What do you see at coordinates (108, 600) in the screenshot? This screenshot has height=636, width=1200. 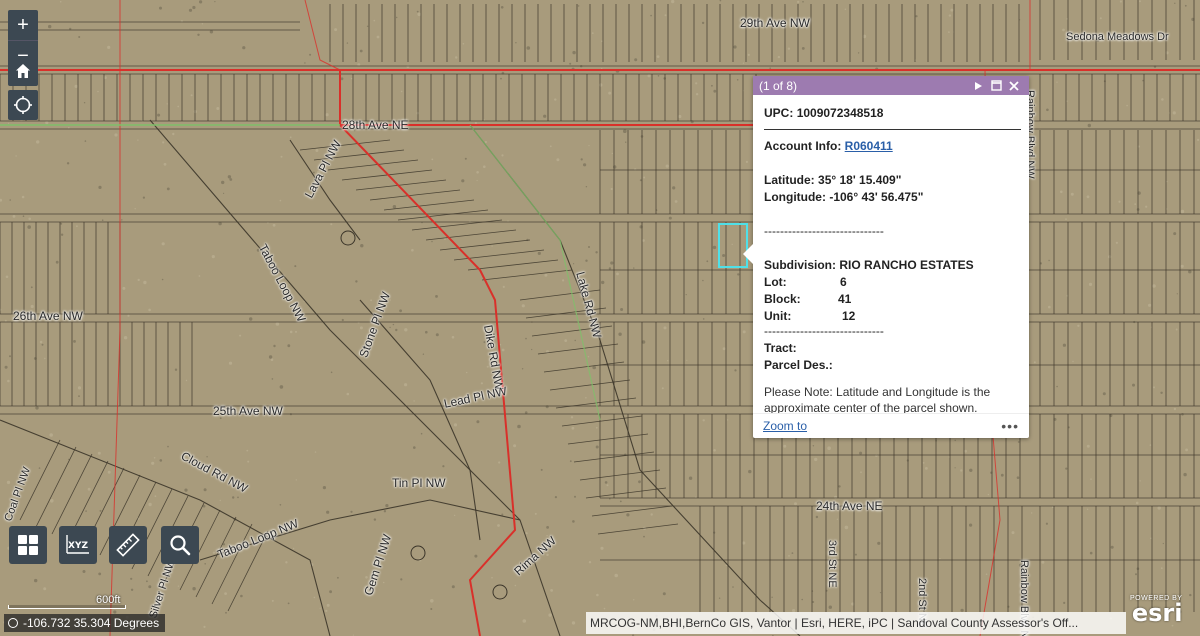 I see `scale-bar-label: 600ft` at bounding box center [108, 600].